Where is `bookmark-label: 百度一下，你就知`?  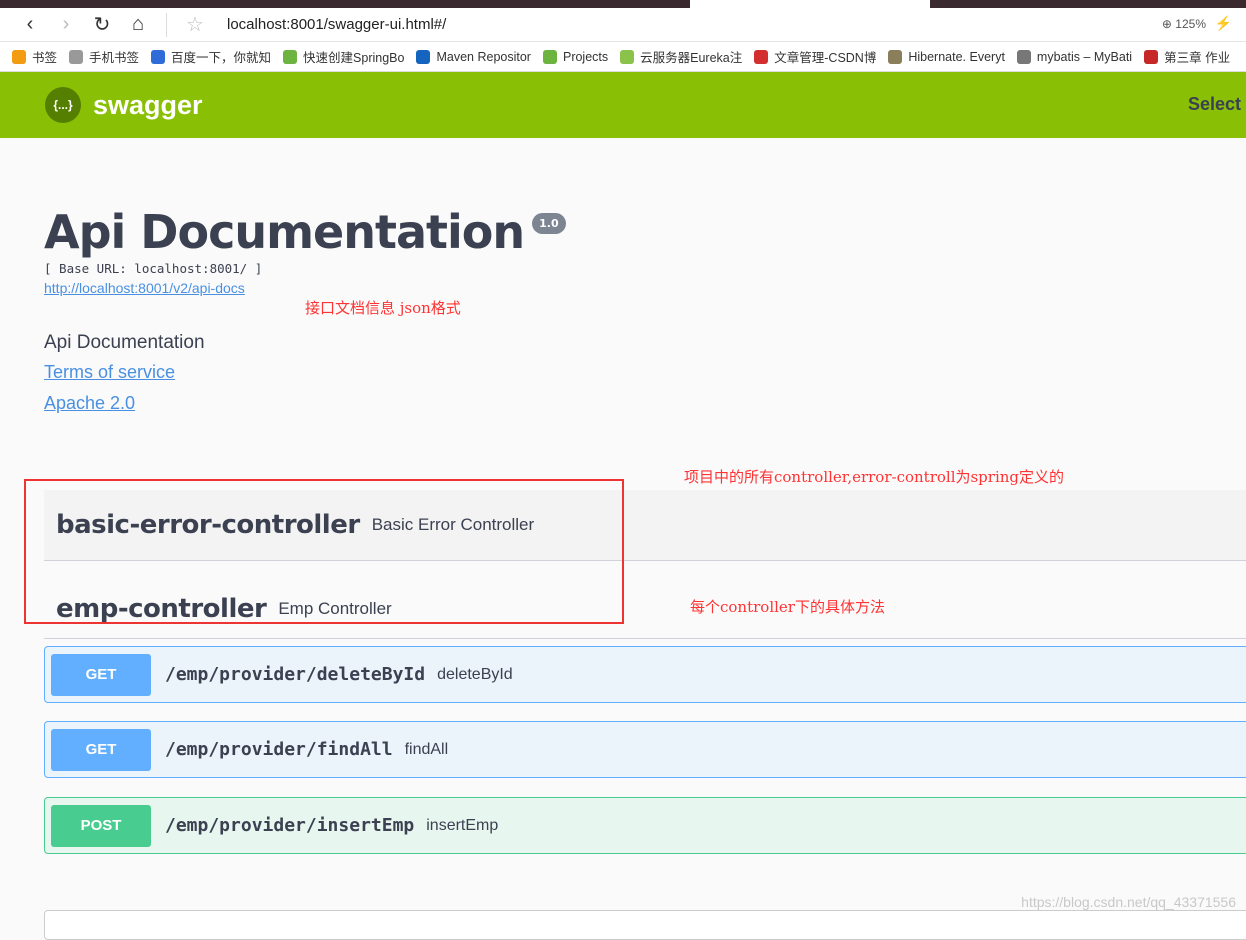
bookmark-label: 百度一下，你就知 is located at coordinates (221, 58).